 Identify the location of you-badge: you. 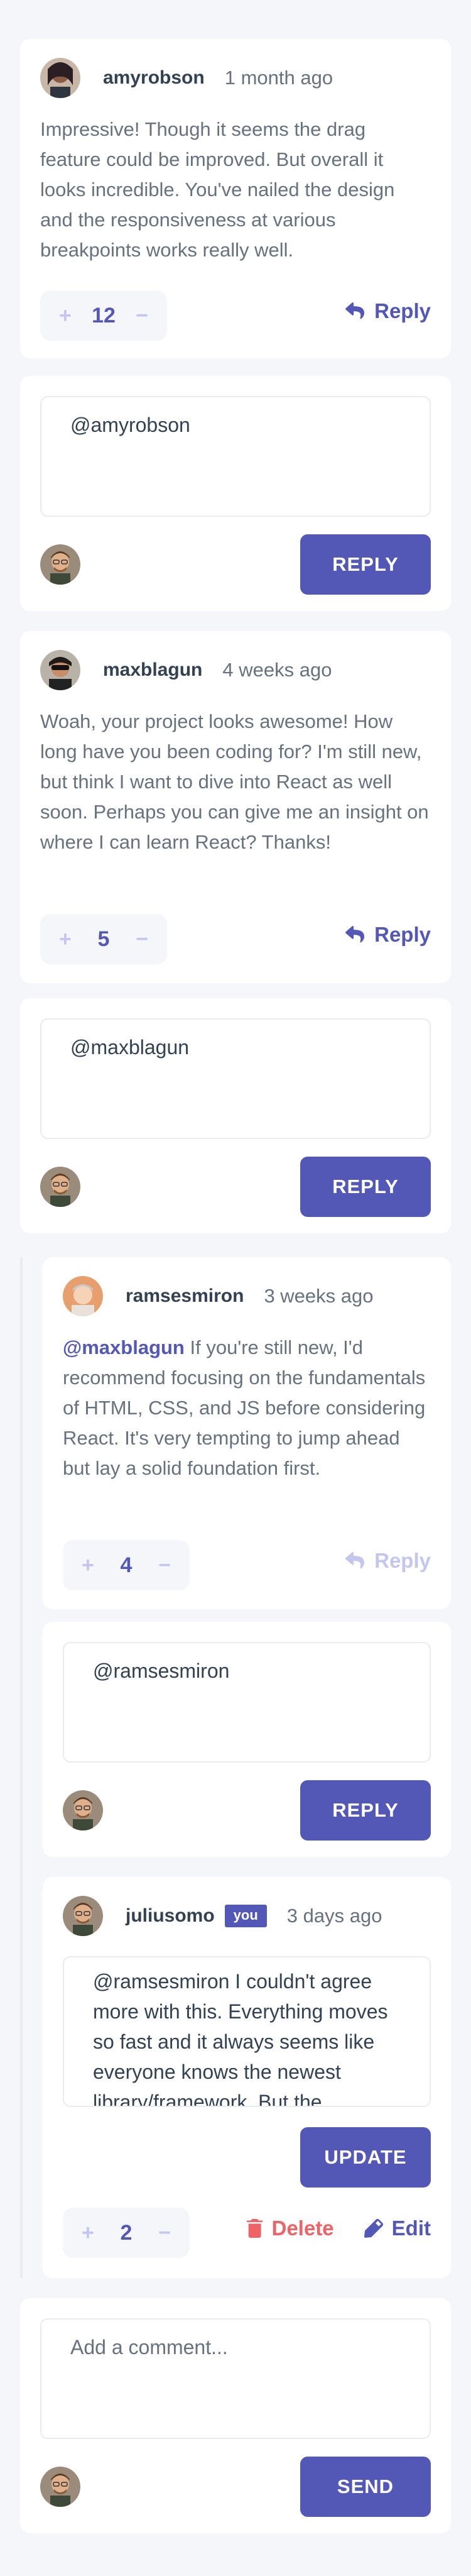
(246, 1916).